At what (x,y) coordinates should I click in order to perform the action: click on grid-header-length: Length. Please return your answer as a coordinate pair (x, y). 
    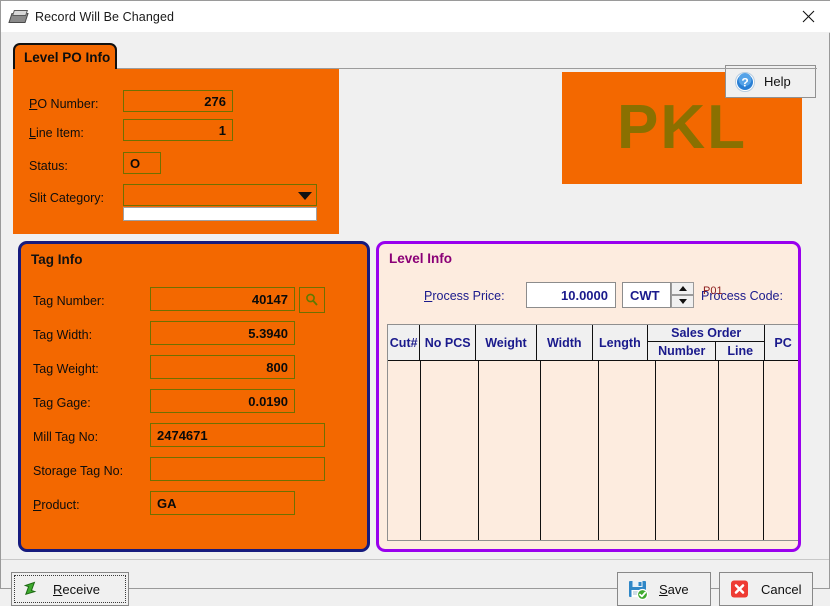
    Looking at the image, I should click on (620, 342).